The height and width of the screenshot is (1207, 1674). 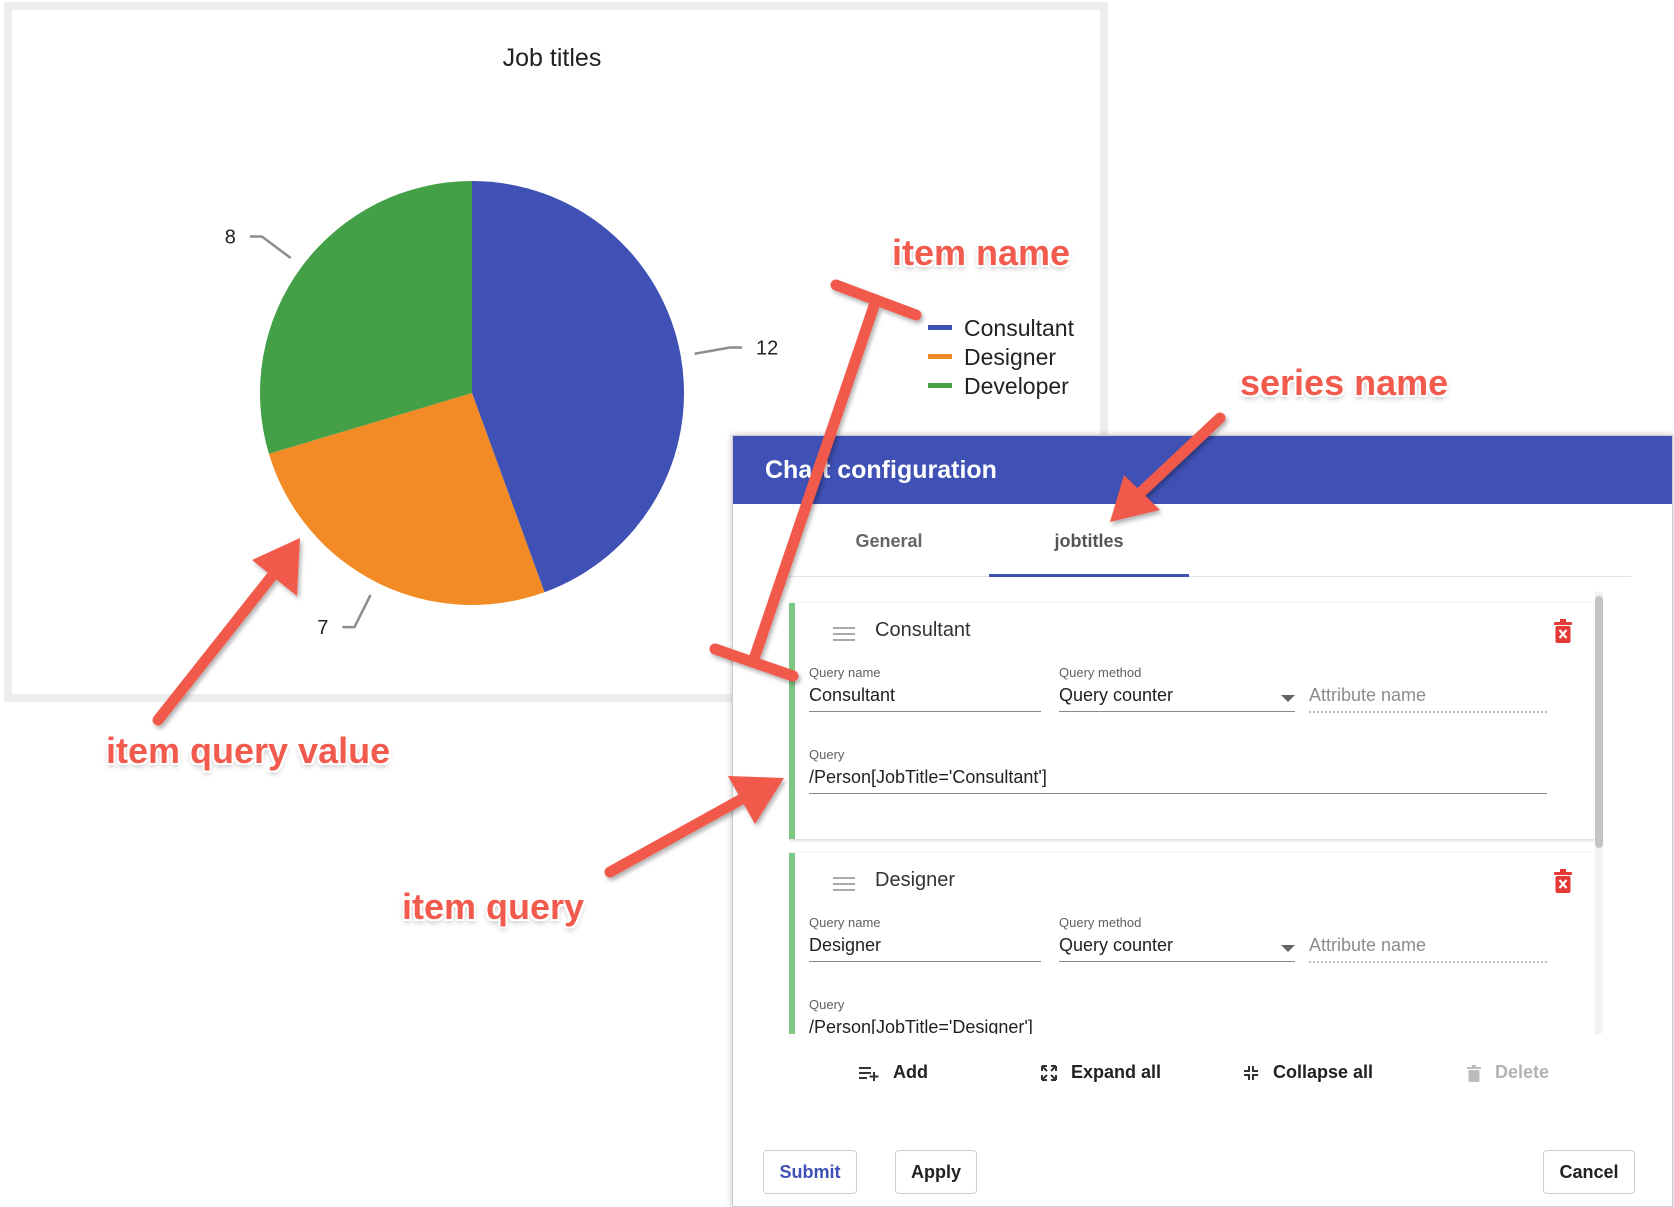 What do you see at coordinates (1019, 328) in the screenshot?
I see `legend-entry: Consultant` at bounding box center [1019, 328].